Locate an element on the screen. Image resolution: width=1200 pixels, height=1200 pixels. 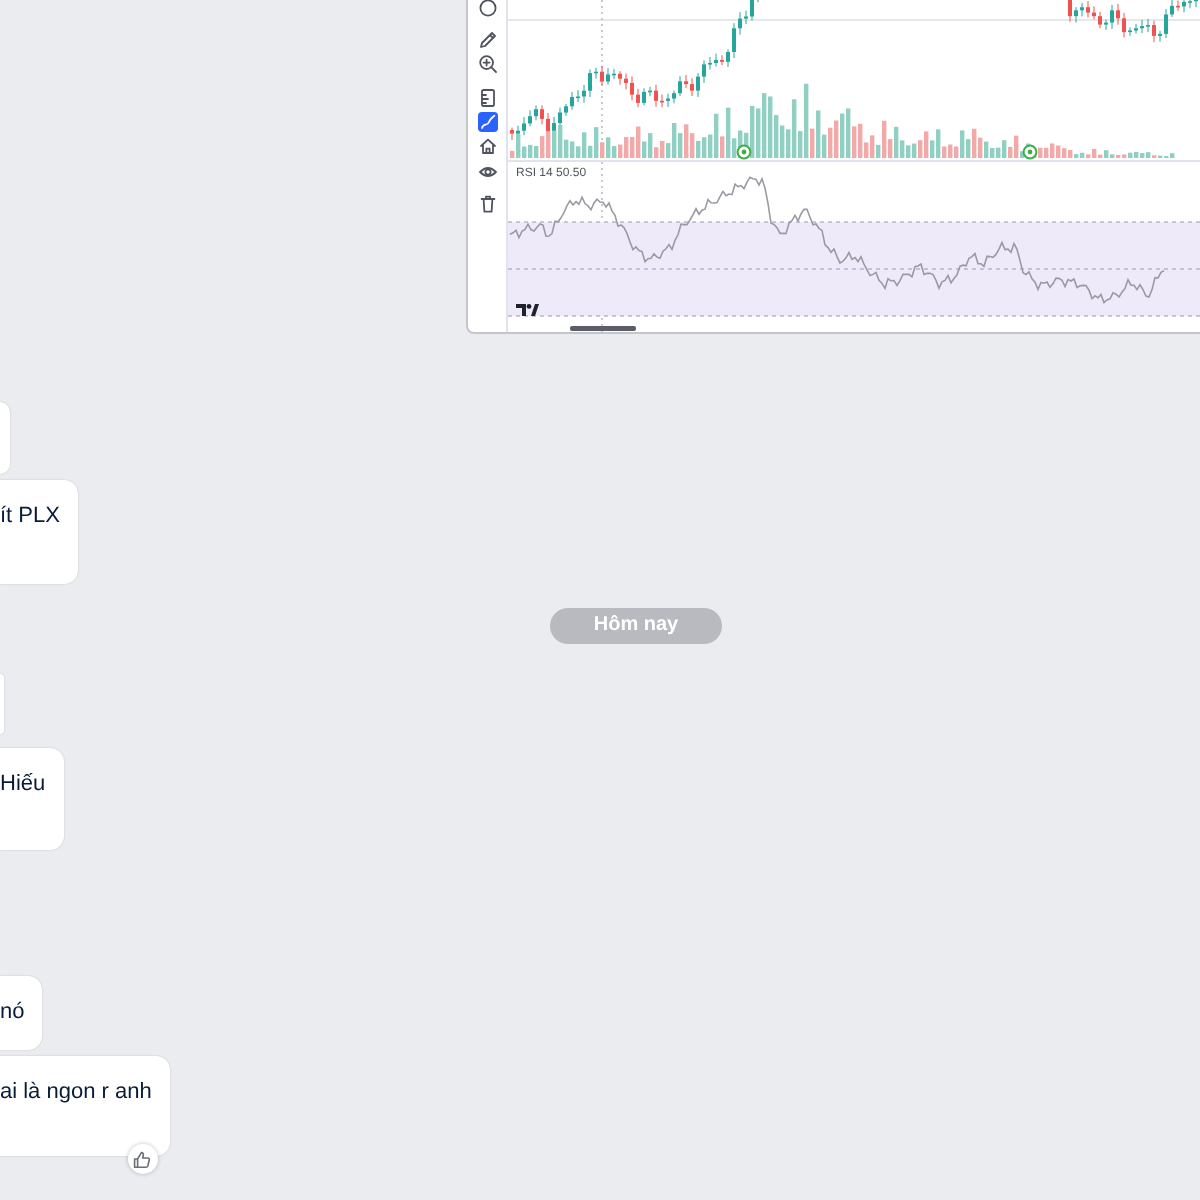
thumbs-up-icon is located at coordinates (142, 1159).